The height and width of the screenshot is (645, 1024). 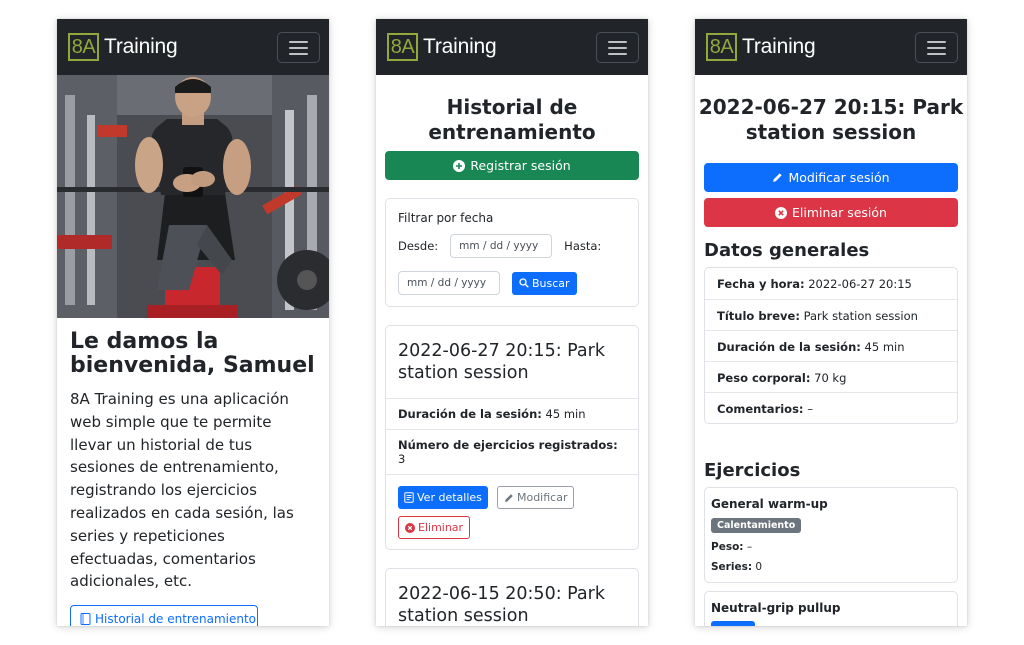 What do you see at coordinates (501, 605) in the screenshot?
I see `session-title: 2022-06-15 20:50: Park station session` at bounding box center [501, 605].